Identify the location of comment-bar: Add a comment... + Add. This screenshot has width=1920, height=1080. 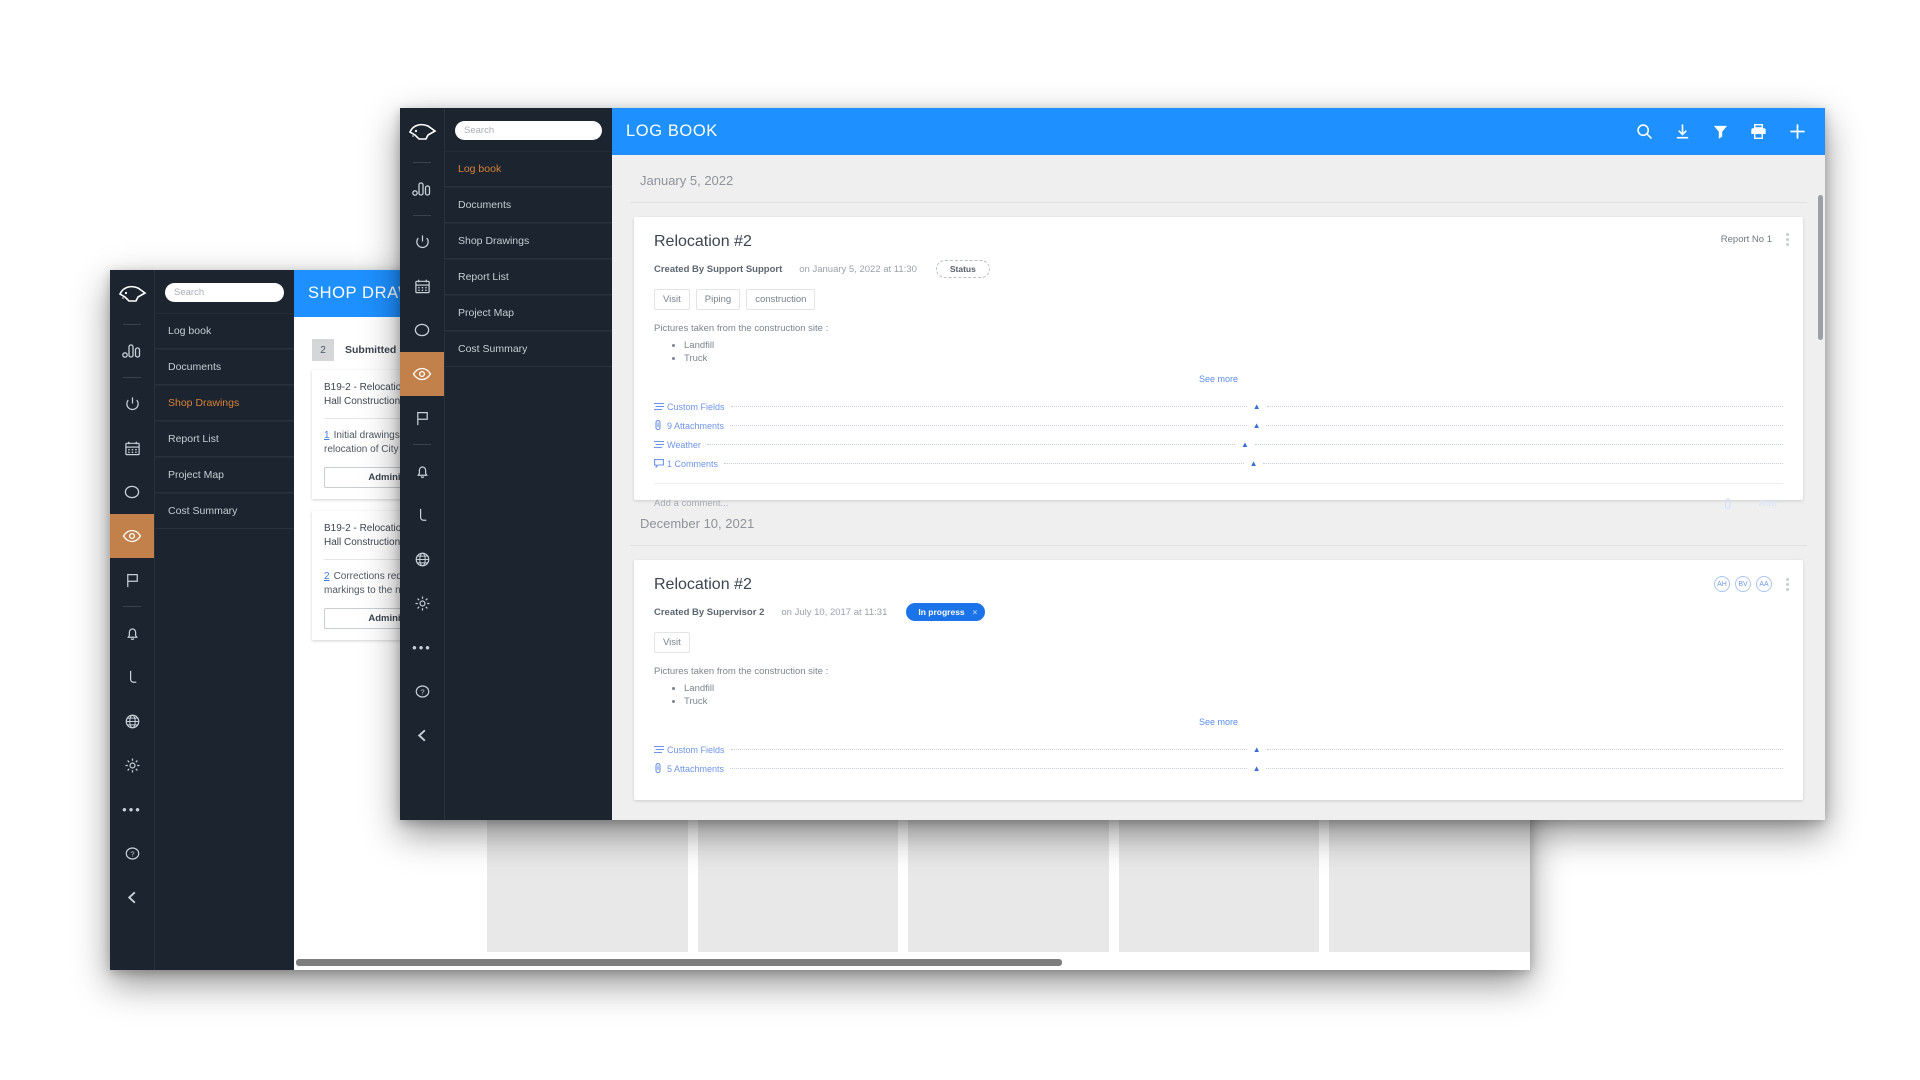
(1218, 503).